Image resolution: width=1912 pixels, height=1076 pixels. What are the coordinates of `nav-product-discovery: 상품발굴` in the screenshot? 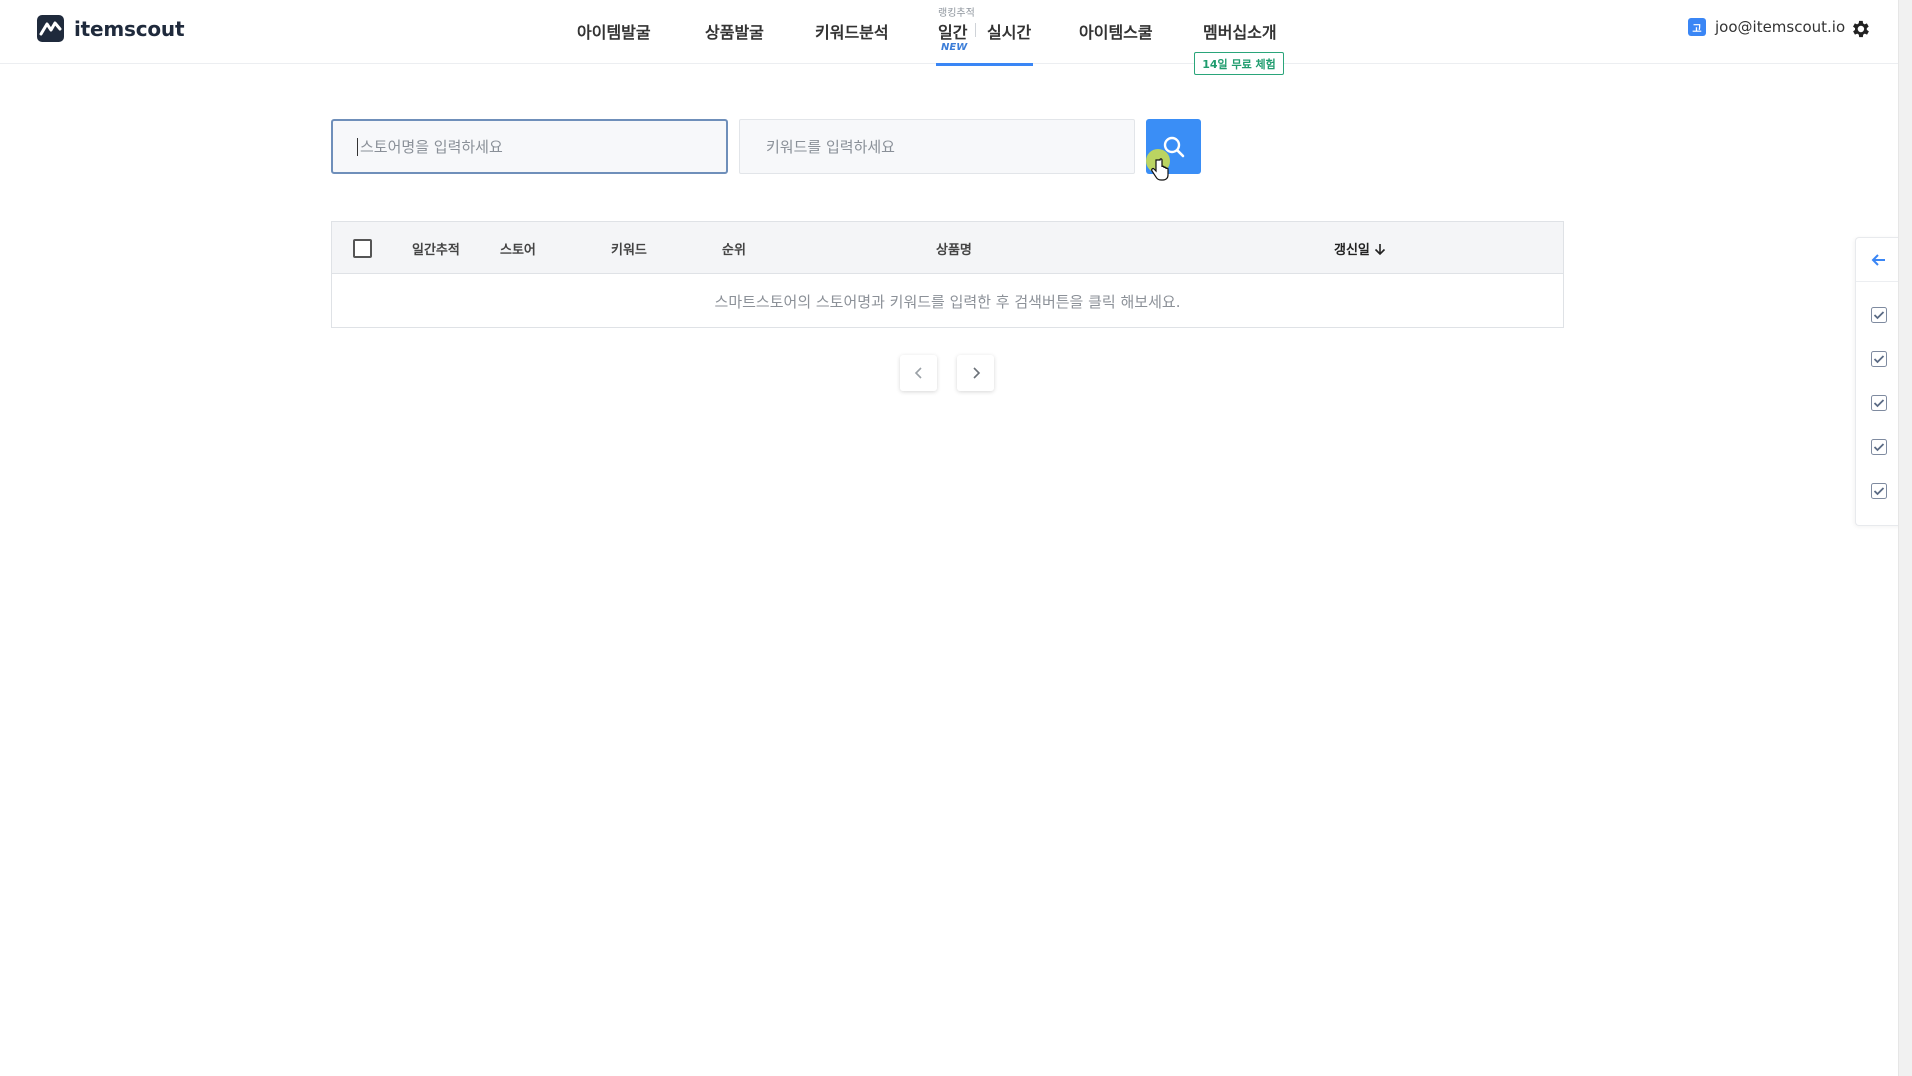 It's located at (734, 31).